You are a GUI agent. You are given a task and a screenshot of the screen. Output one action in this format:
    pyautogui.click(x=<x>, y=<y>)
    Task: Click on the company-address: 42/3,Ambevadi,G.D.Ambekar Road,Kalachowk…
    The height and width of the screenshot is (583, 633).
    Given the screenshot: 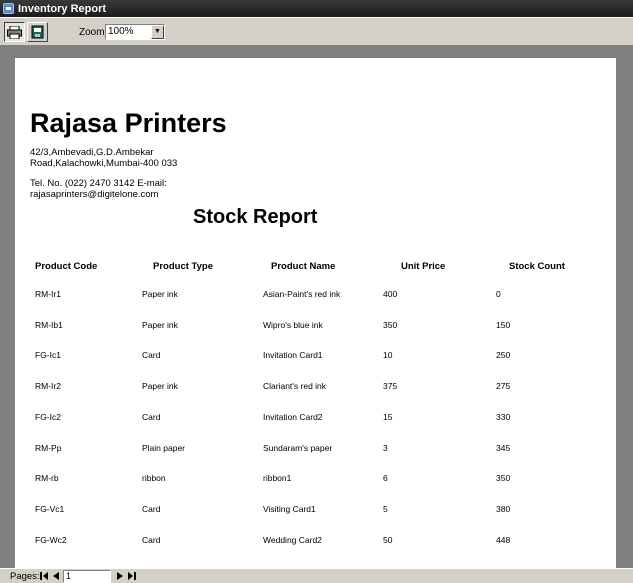 What is the action you would take?
    pyautogui.click(x=104, y=158)
    